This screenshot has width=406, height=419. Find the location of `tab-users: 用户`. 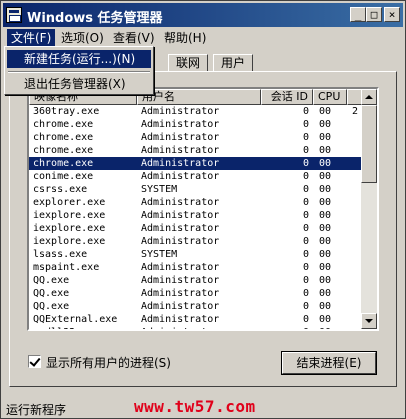

tab-users: 用户 is located at coordinates (233, 63).